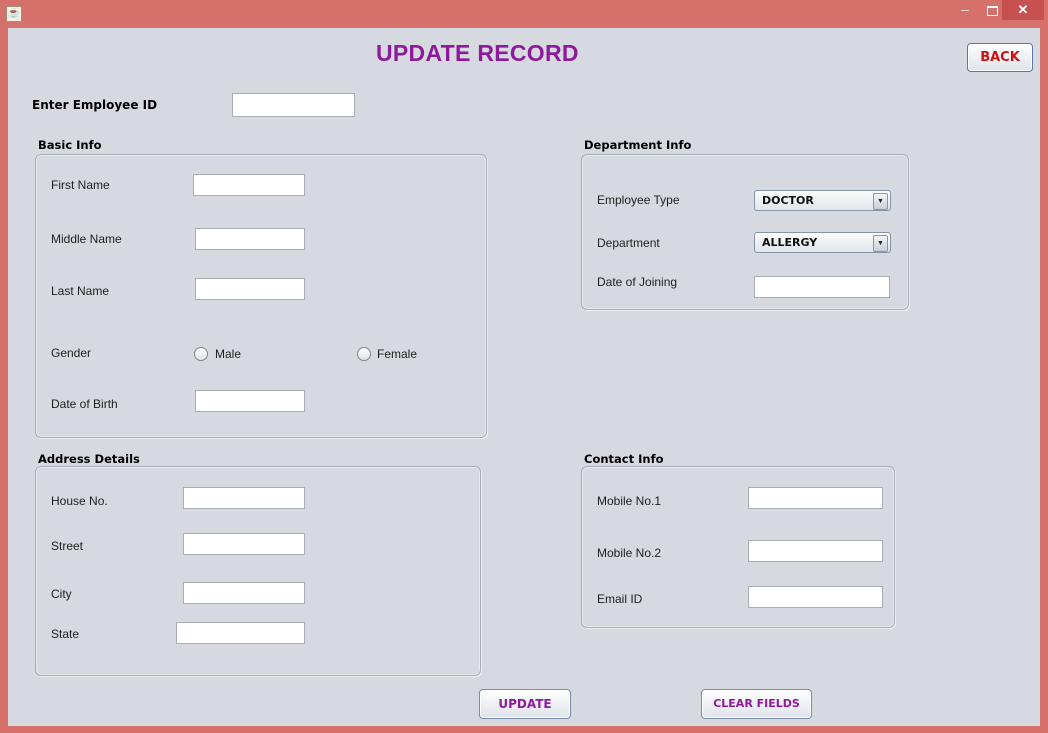  What do you see at coordinates (293, 105) in the screenshot?
I see `employee-id-field` at bounding box center [293, 105].